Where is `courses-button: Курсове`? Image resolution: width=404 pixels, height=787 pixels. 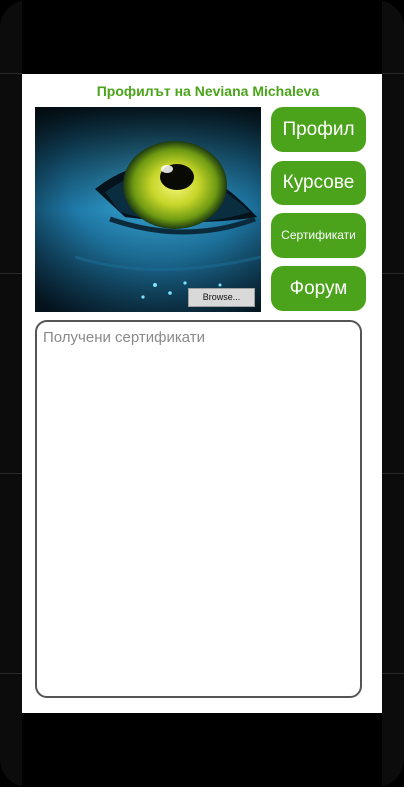 courses-button: Курсове is located at coordinates (318, 183).